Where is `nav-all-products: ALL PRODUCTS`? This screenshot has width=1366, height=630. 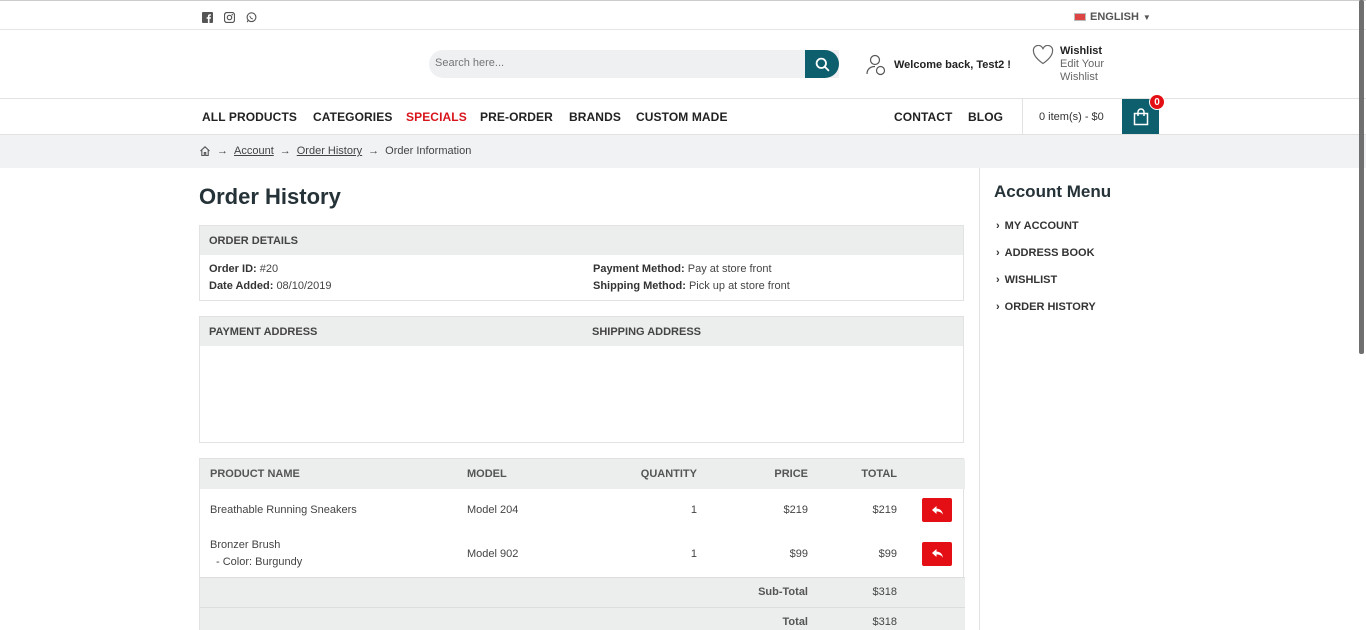
nav-all-products: ALL PRODUCTS is located at coordinates (249, 117).